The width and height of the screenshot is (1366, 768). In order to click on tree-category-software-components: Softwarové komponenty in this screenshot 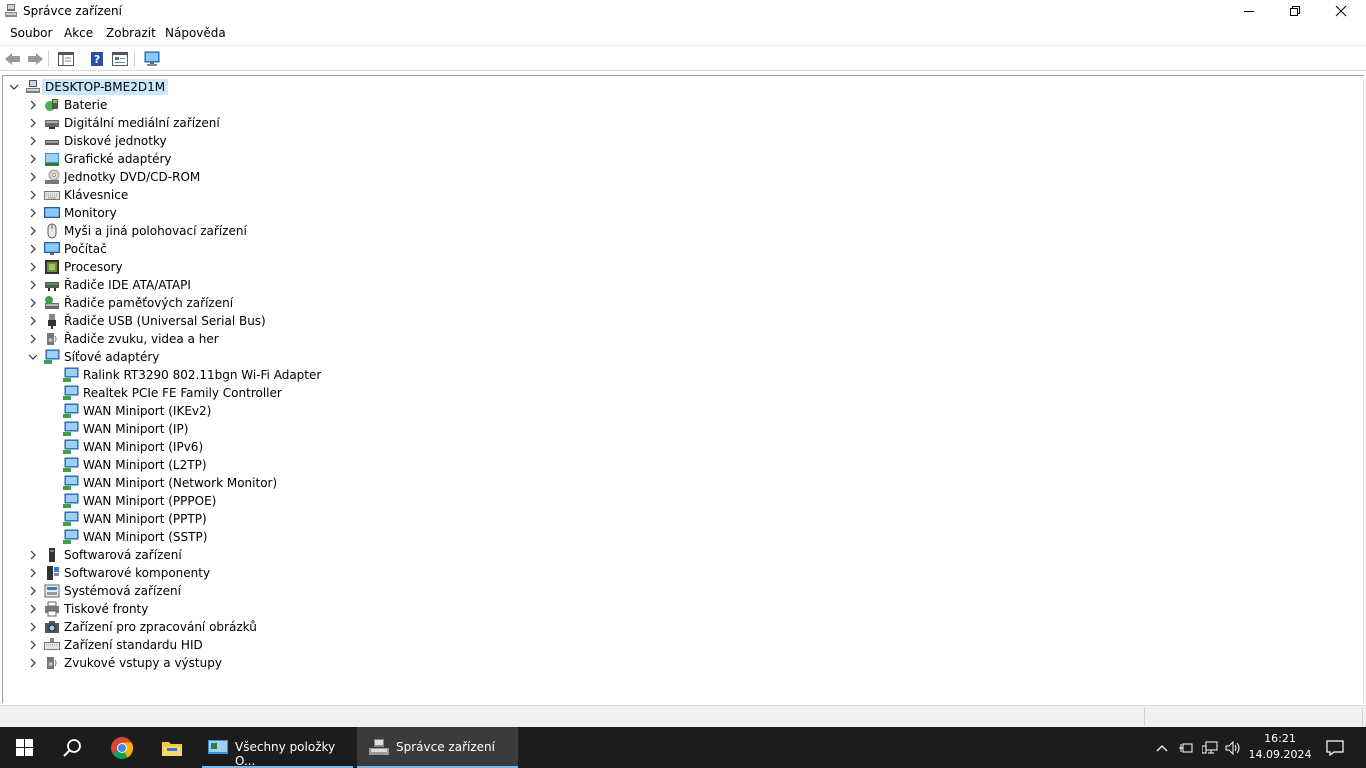, I will do `click(153, 573)`.